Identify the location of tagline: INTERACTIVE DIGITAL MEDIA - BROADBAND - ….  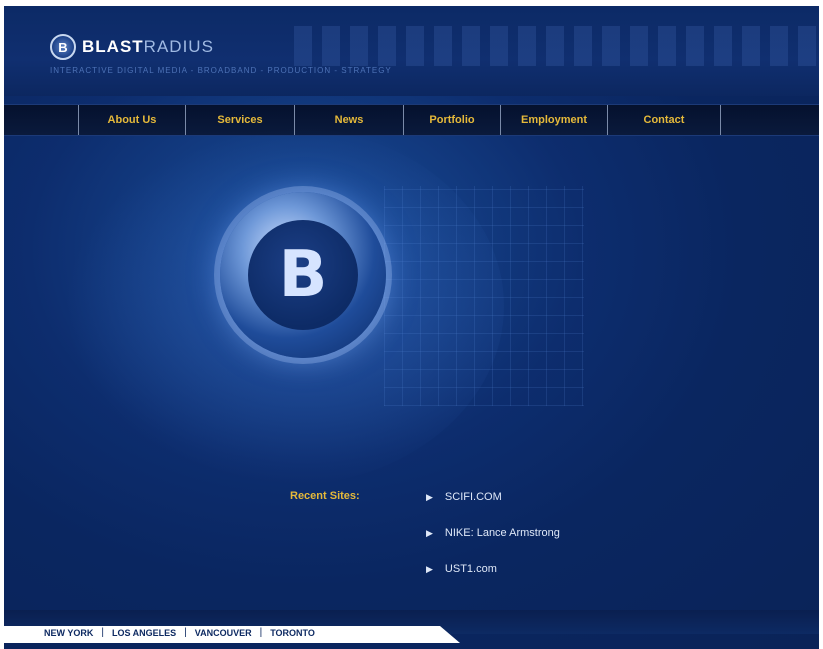
(221, 70).